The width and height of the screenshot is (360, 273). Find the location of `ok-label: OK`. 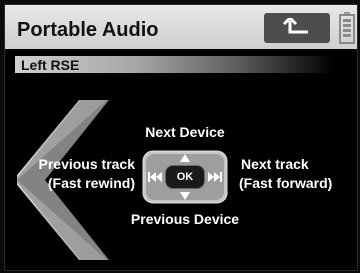

ok-label: OK is located at coordinates (185, 176).